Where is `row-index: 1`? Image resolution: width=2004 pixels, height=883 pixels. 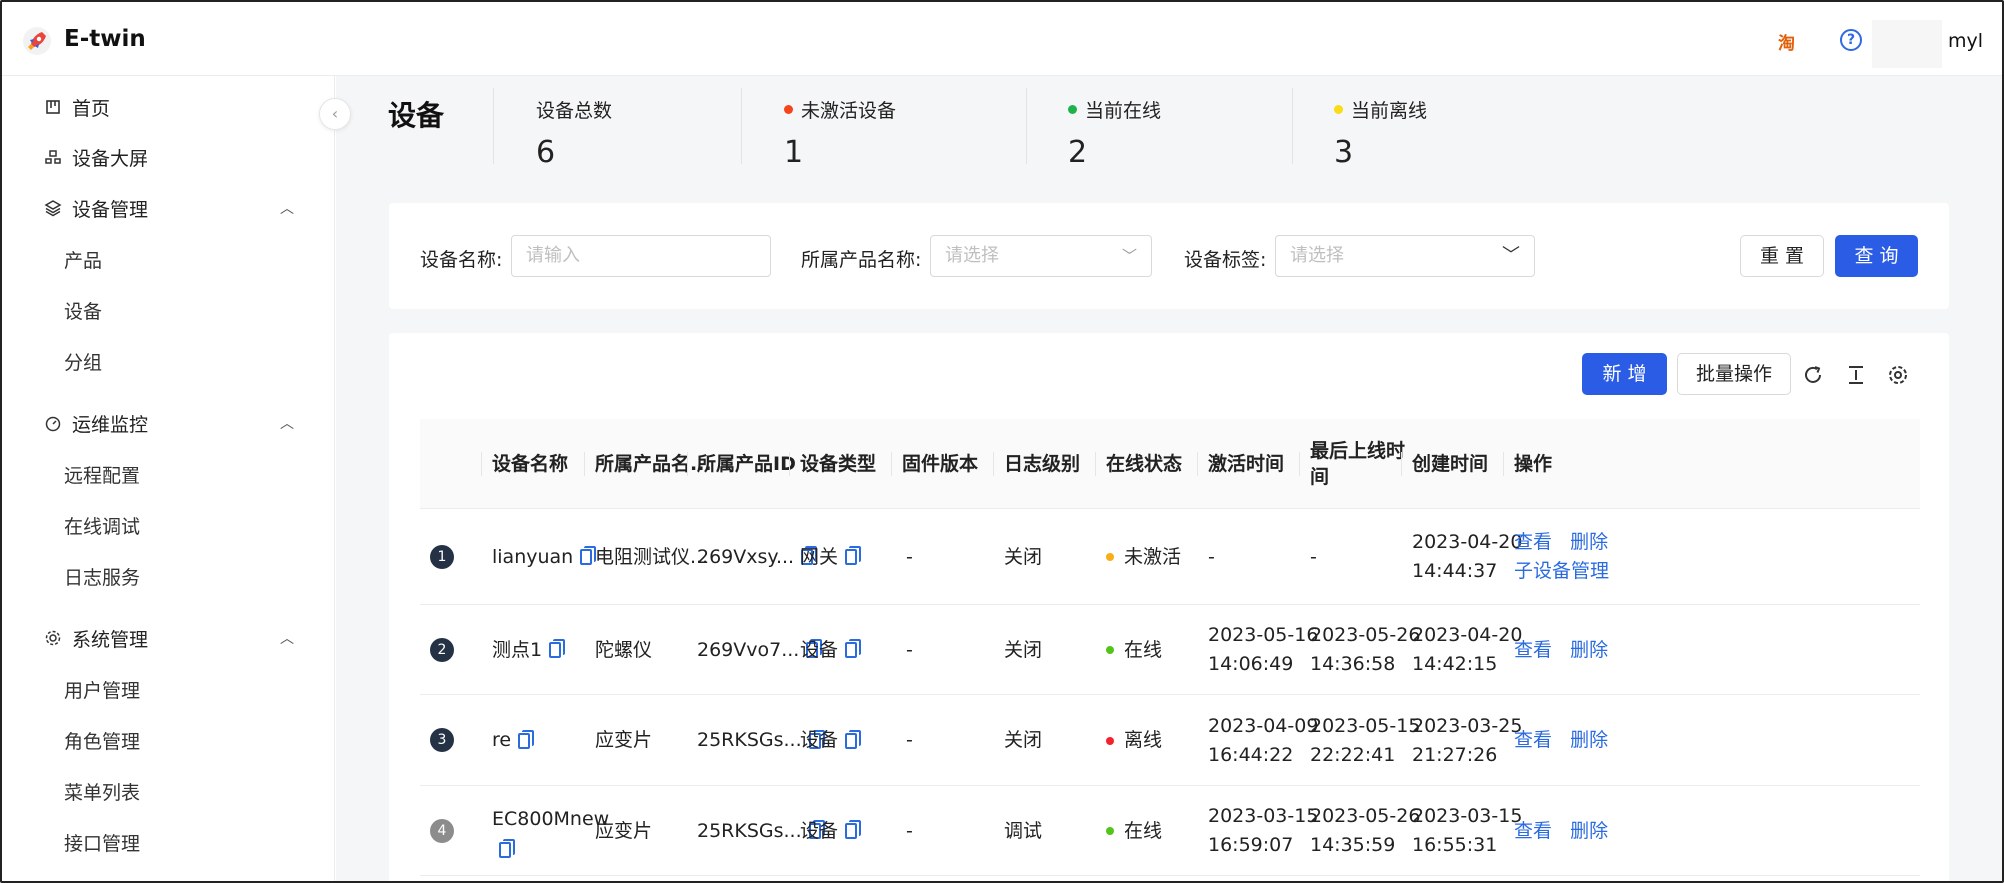
row-index: 1 is located at coordinates (442, 557).